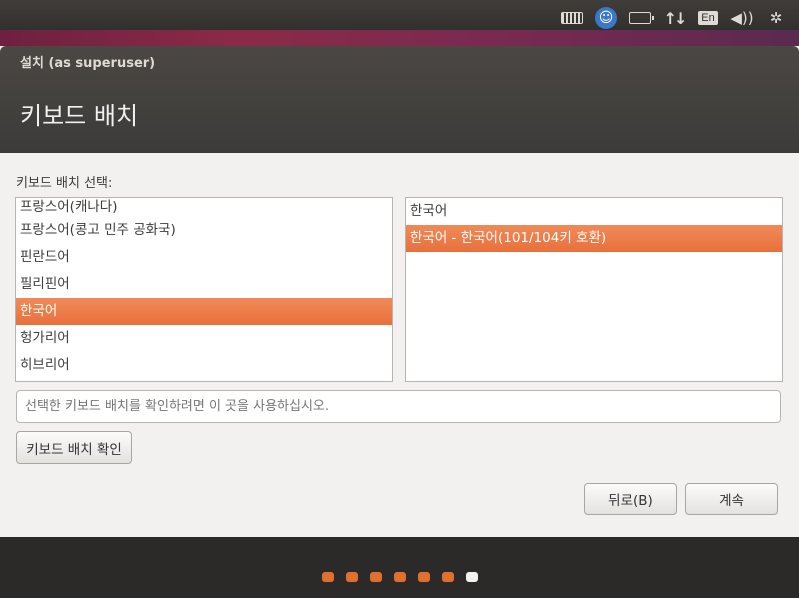  What do you see at coordinates (204, 284) in the screenshot?
I see `layout-list-item: 필리핀어` at bounding box center [204, 284].